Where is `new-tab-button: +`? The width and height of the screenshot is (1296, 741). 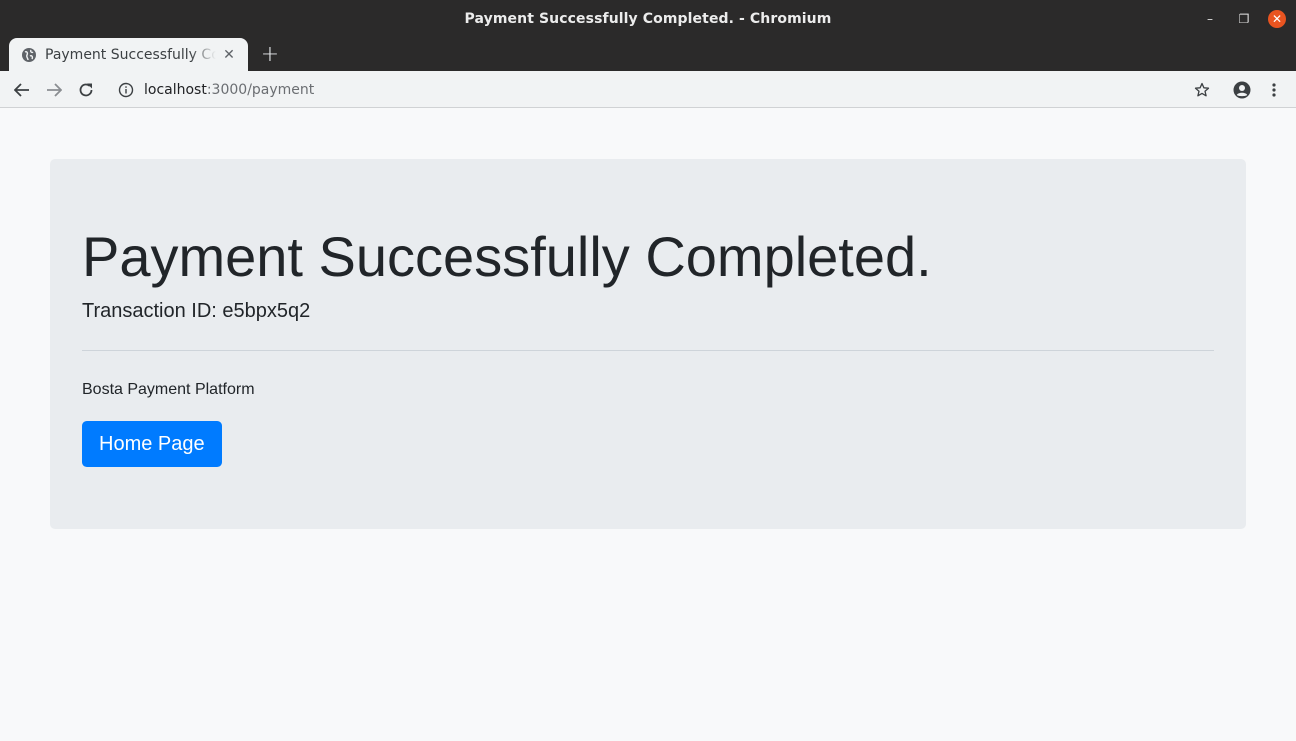 new-tab-button: + is located at coordinates (270, 54).